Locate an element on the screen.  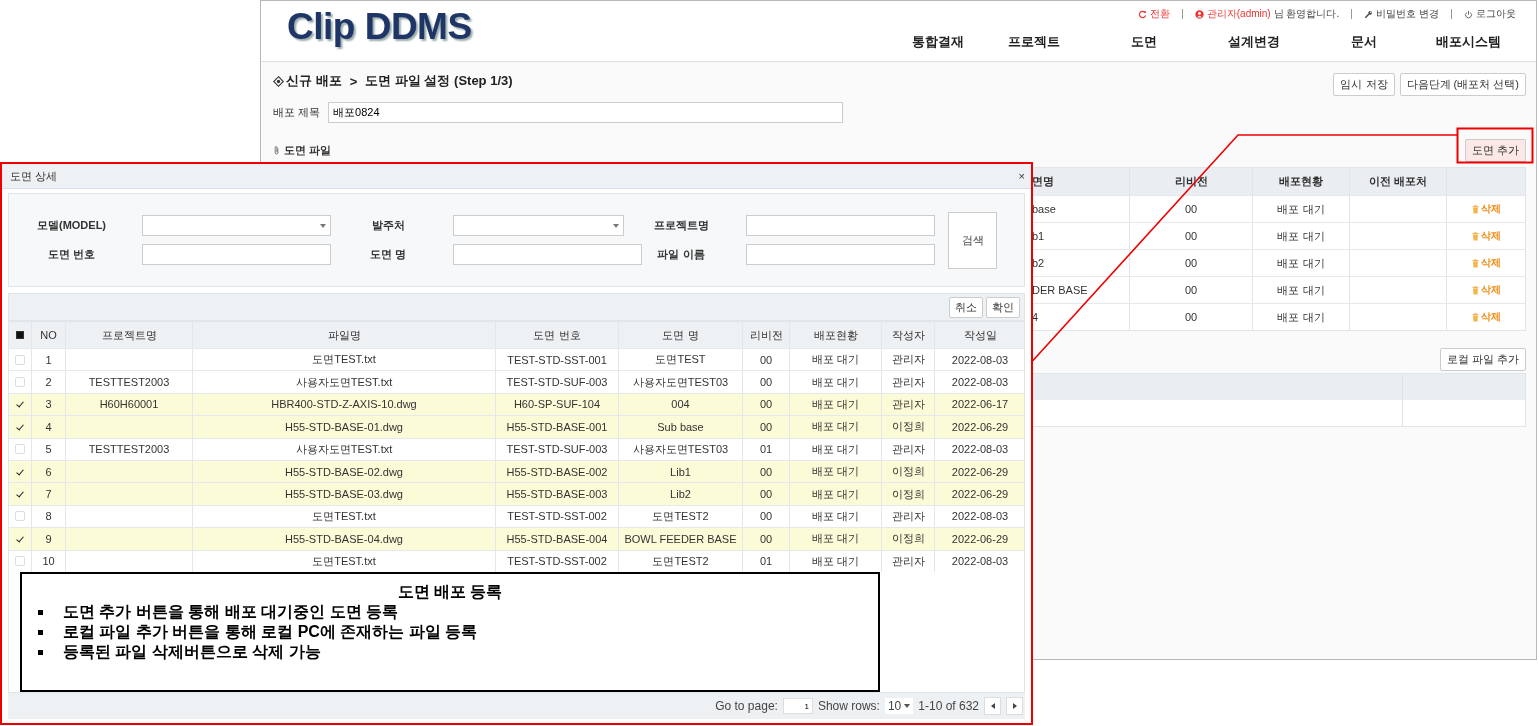
right-arrow-icon is located at coordinates (1014, 706).